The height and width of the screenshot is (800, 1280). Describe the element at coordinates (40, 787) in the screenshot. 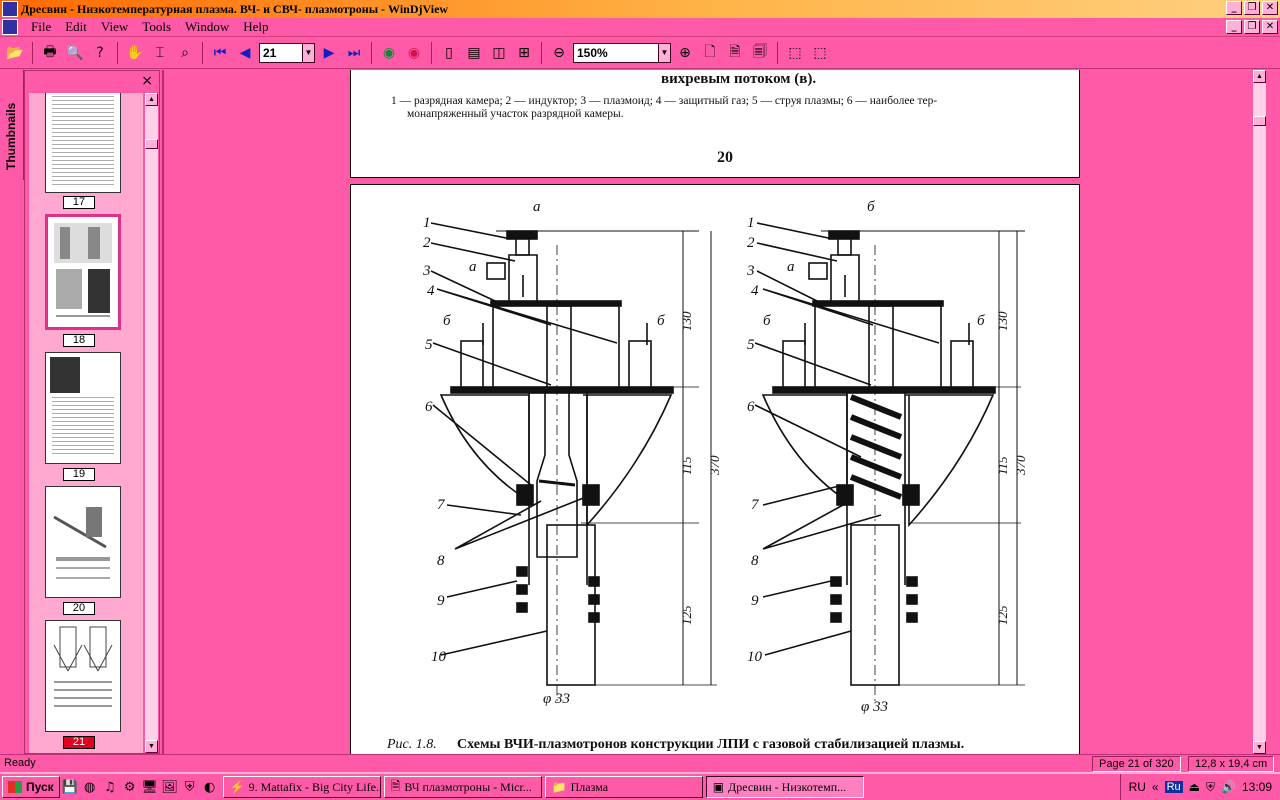

I see `start-label: Пуск` at that location.